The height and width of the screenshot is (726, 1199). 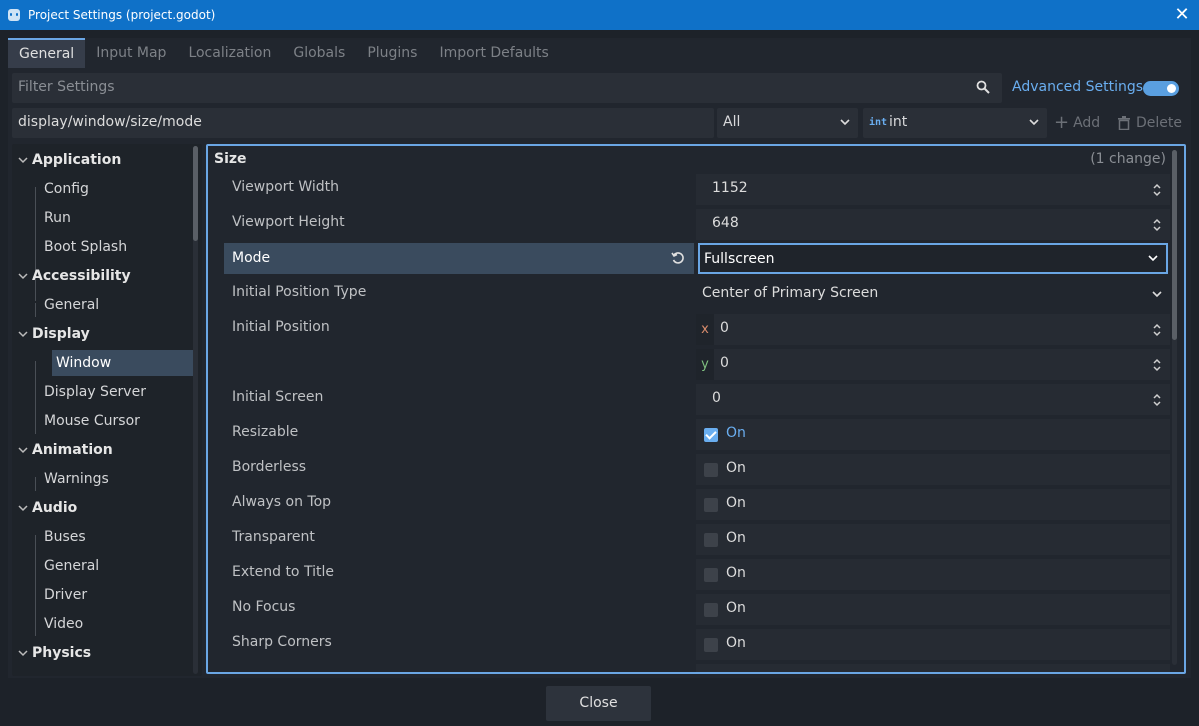 What do you see at coordinates (933, 539) in the screenshot?
I see `transparent-checkbox: On` at bounding box center [933, 539].